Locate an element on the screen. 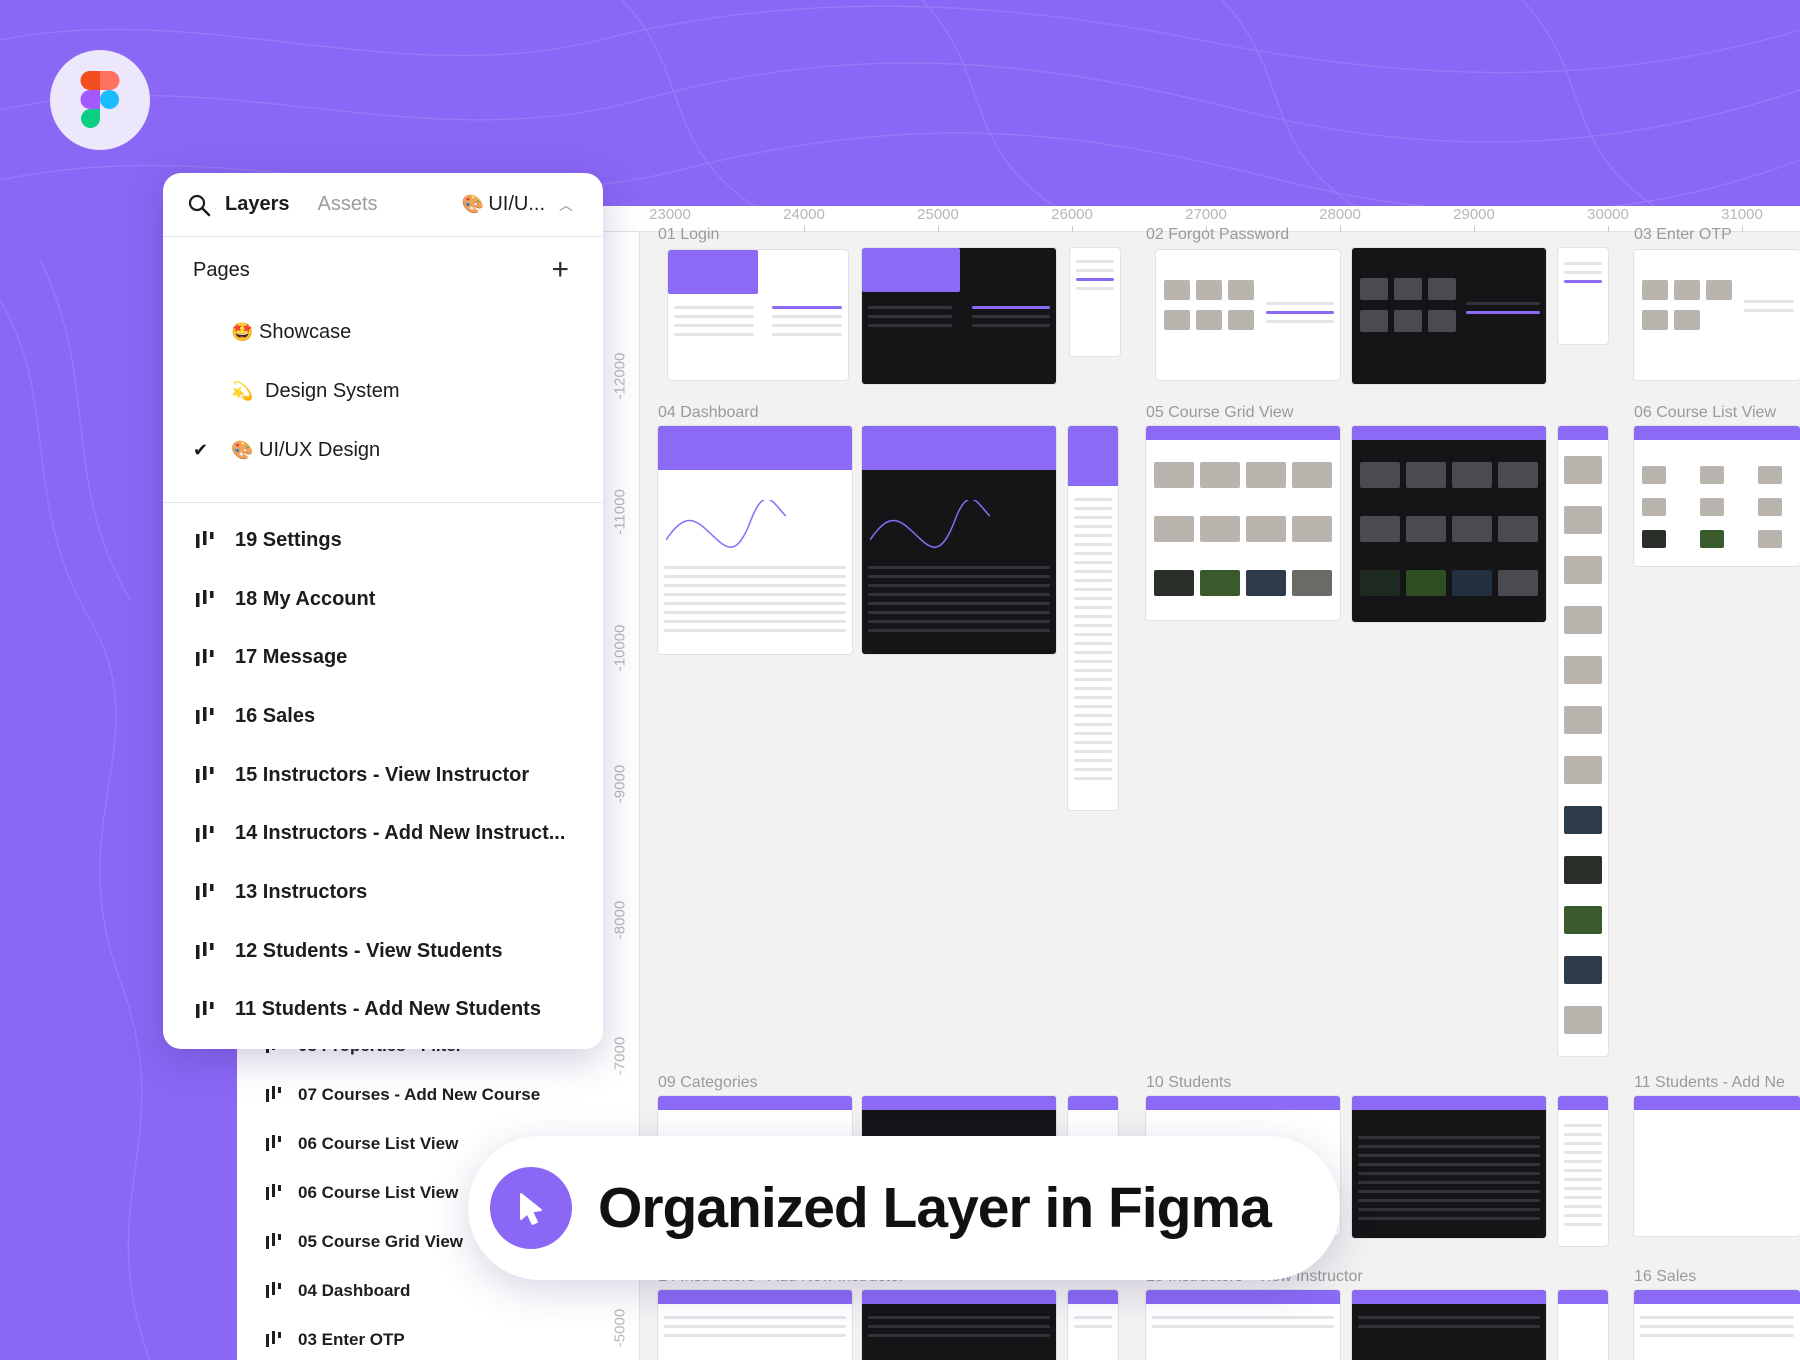 The image size is (1800, 1360). ruler-x-tick: 24000 is located at coordinates (804, 214).